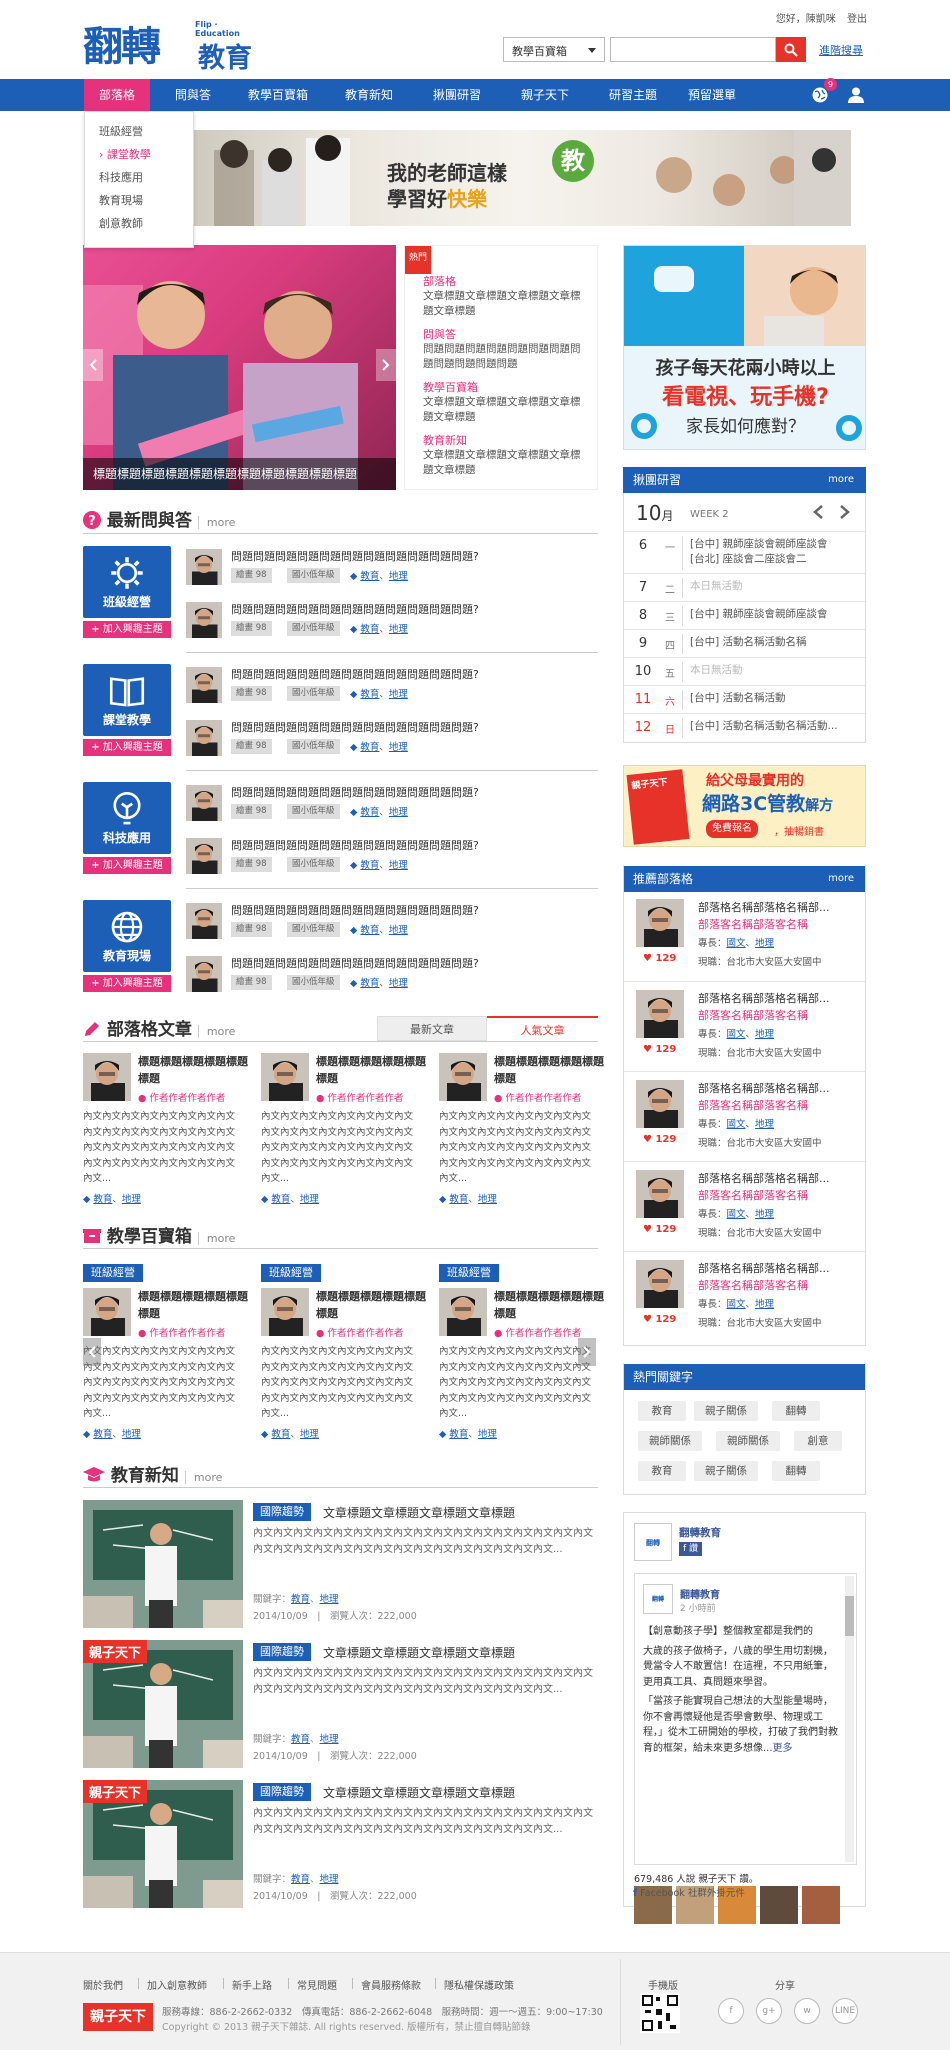 This screenshot has height=2050, width=950. I want to click on news-thumbnail: 親子天下, so click(163, 1704).